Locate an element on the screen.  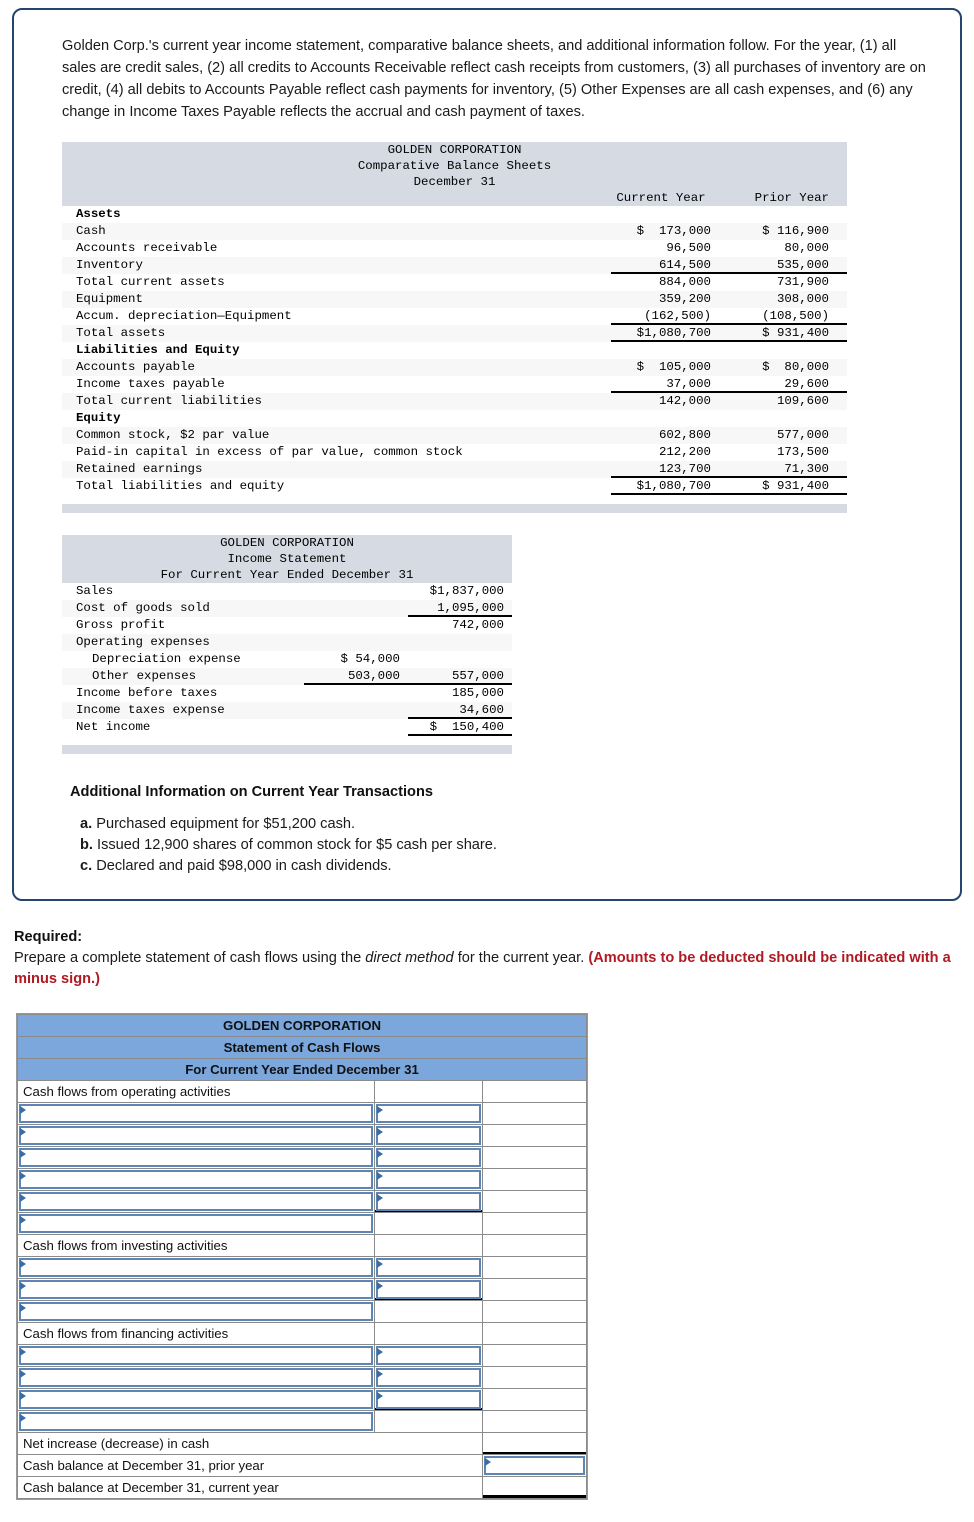
is-total-value: 742,000 is located at coordinates (477, 625).